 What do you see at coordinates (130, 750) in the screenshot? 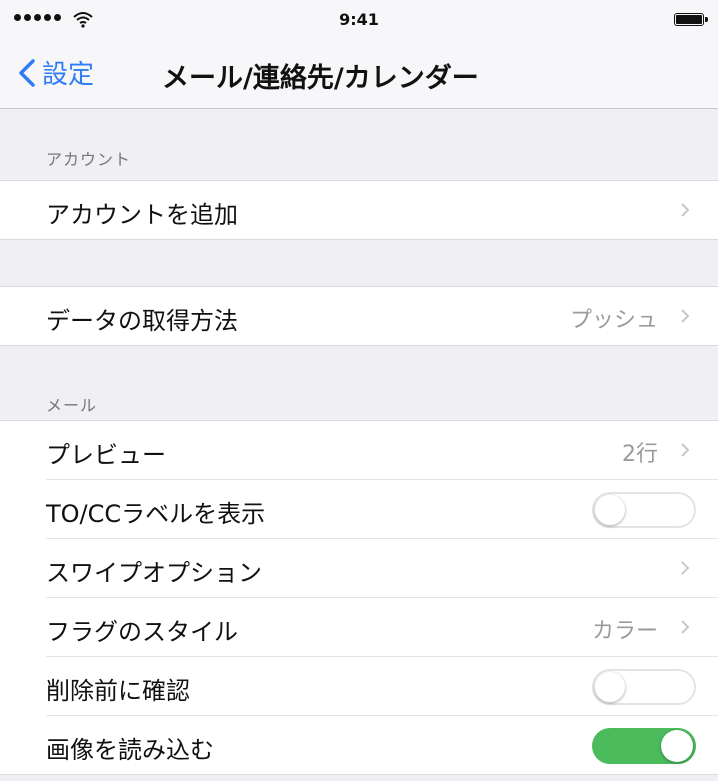
I see `load-images-label: 画像を読み込む` at bounding box center [130, 750].